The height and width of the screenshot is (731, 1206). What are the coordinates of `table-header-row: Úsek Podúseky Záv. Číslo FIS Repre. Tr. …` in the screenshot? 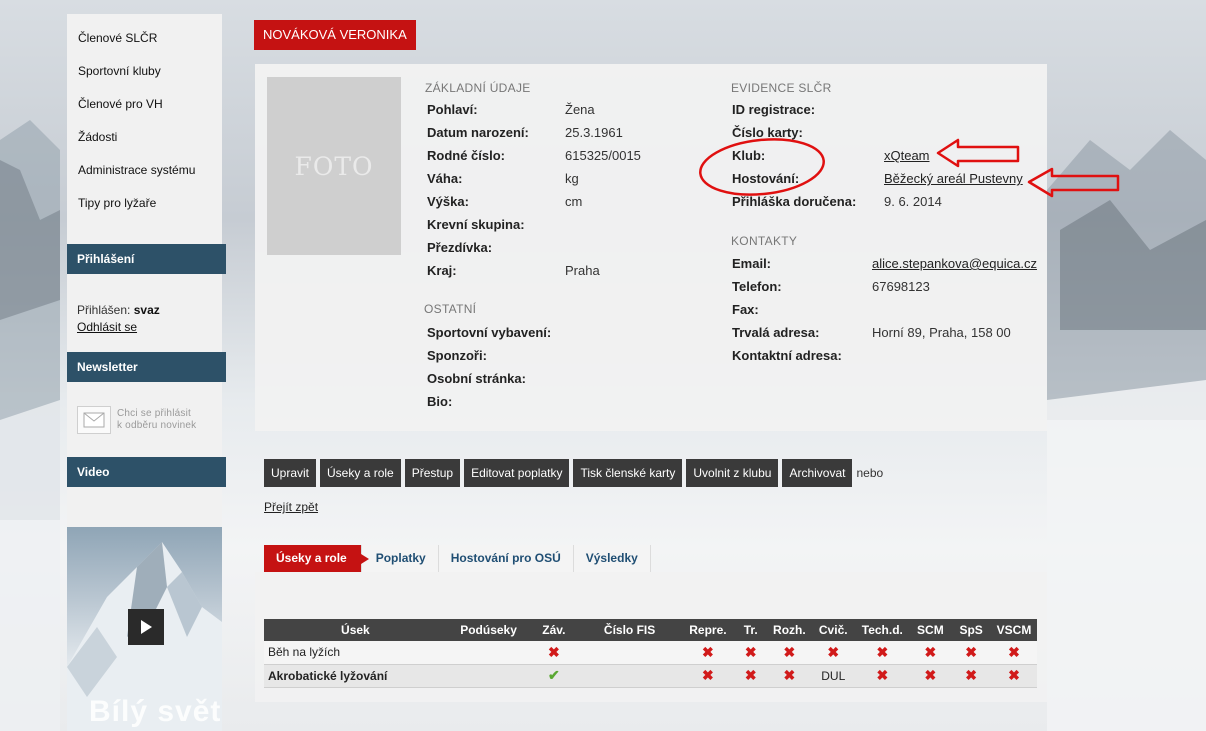 It's located at (650, 630).